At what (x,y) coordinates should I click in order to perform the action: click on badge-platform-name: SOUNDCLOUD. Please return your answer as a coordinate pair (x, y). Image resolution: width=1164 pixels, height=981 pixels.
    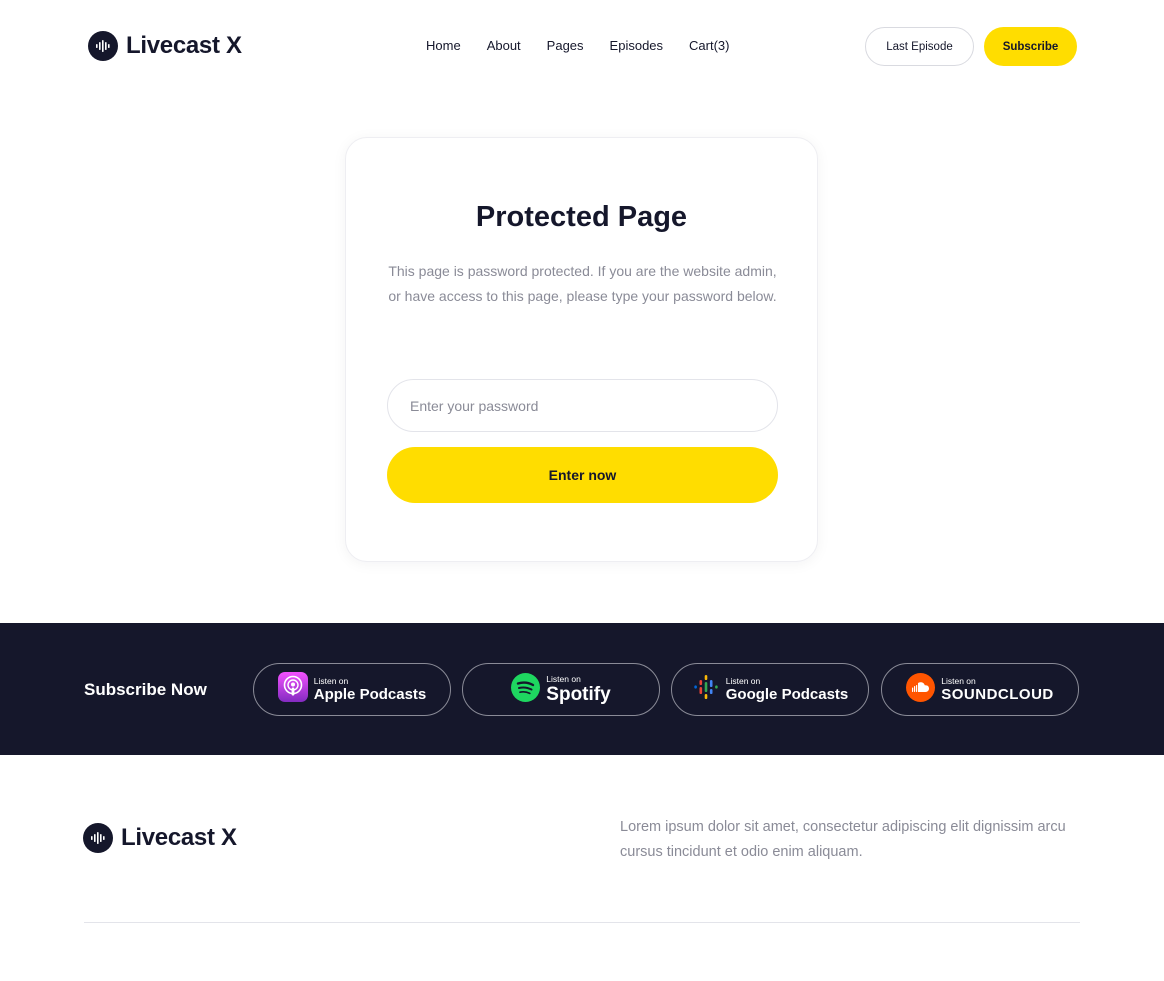
    Looking at the image, I should click on (997, 695).